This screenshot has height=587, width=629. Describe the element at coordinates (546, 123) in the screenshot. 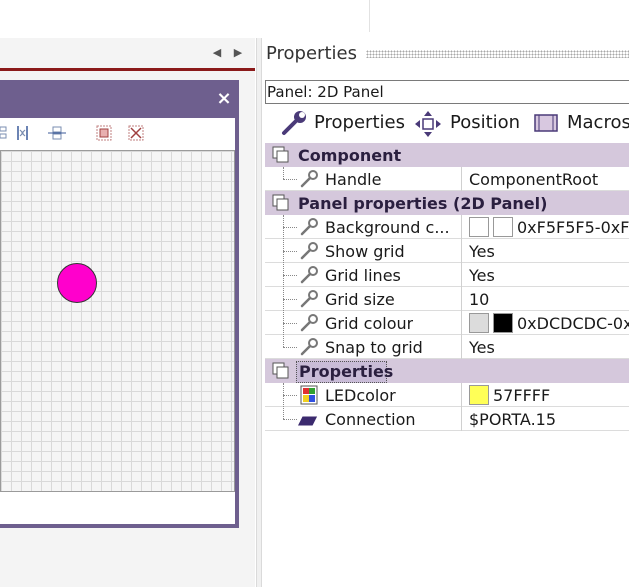

I see `chip-icon` at that location.